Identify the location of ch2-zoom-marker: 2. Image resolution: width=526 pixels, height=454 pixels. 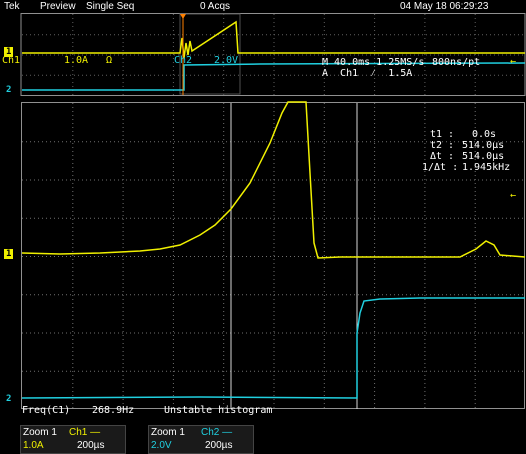
(8, 399).